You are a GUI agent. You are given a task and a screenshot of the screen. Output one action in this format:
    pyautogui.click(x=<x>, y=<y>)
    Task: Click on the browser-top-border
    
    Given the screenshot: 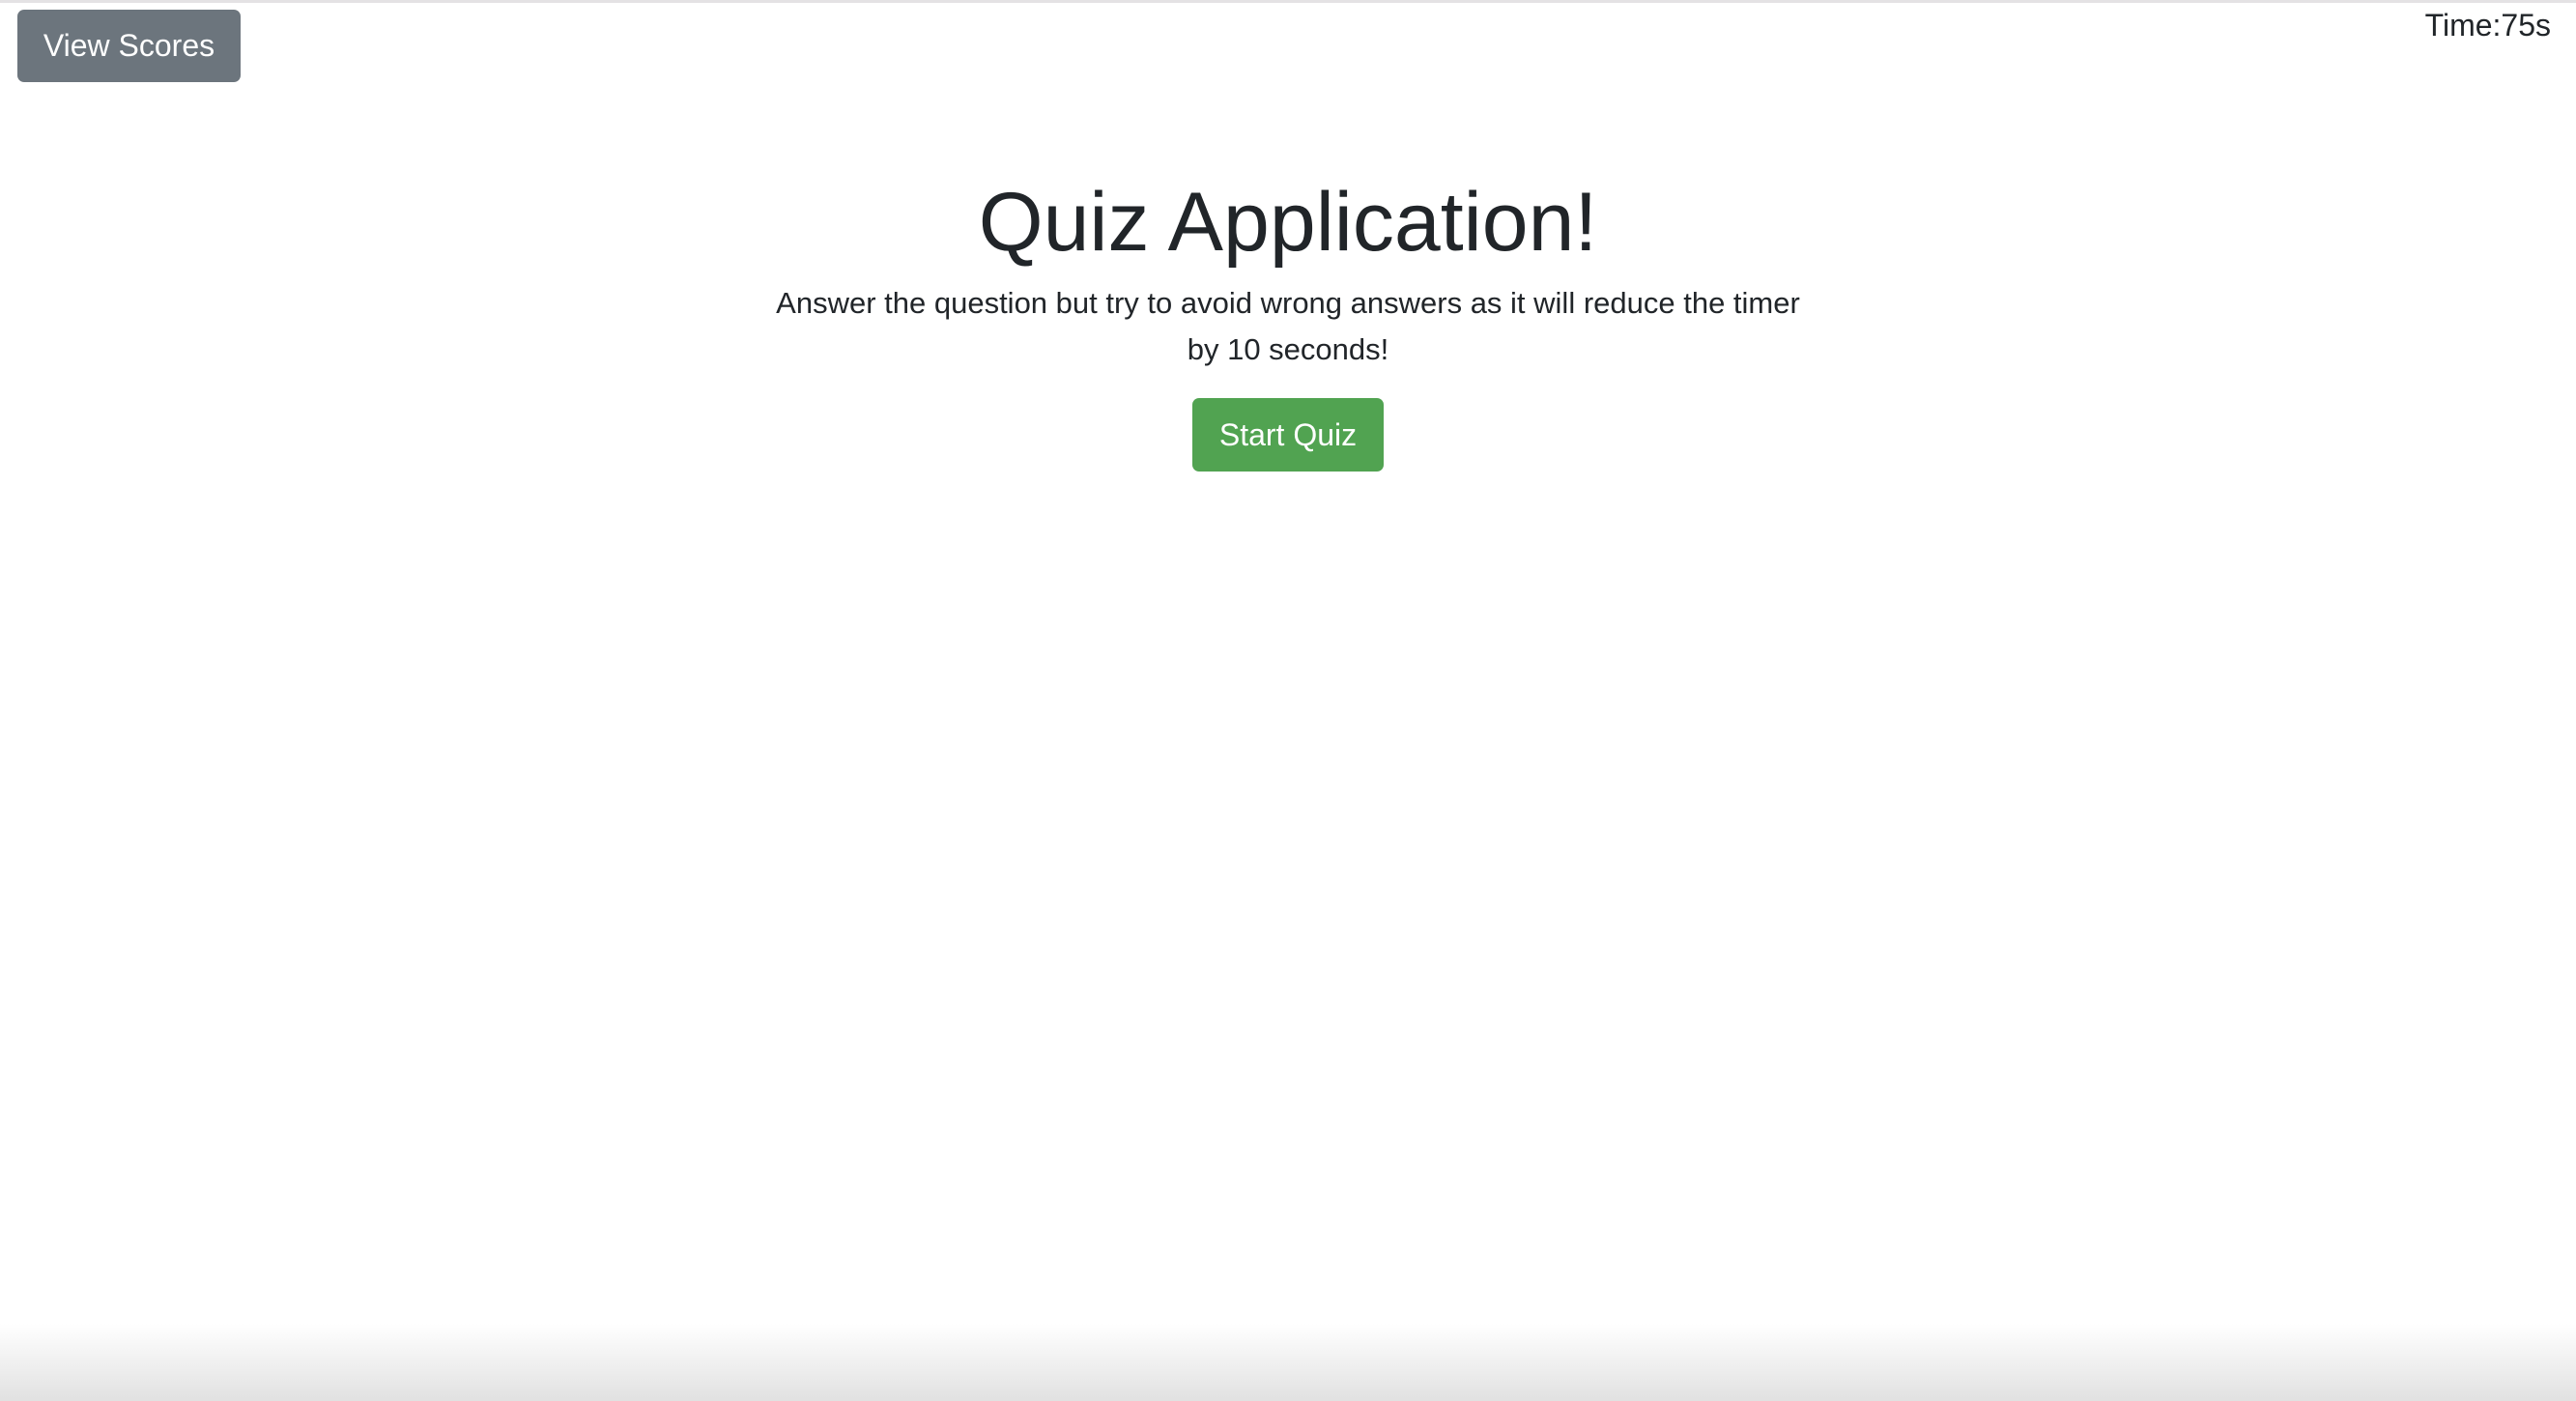 What is the action you would take?
    pyautogui.click(x=1288, y=1)
    